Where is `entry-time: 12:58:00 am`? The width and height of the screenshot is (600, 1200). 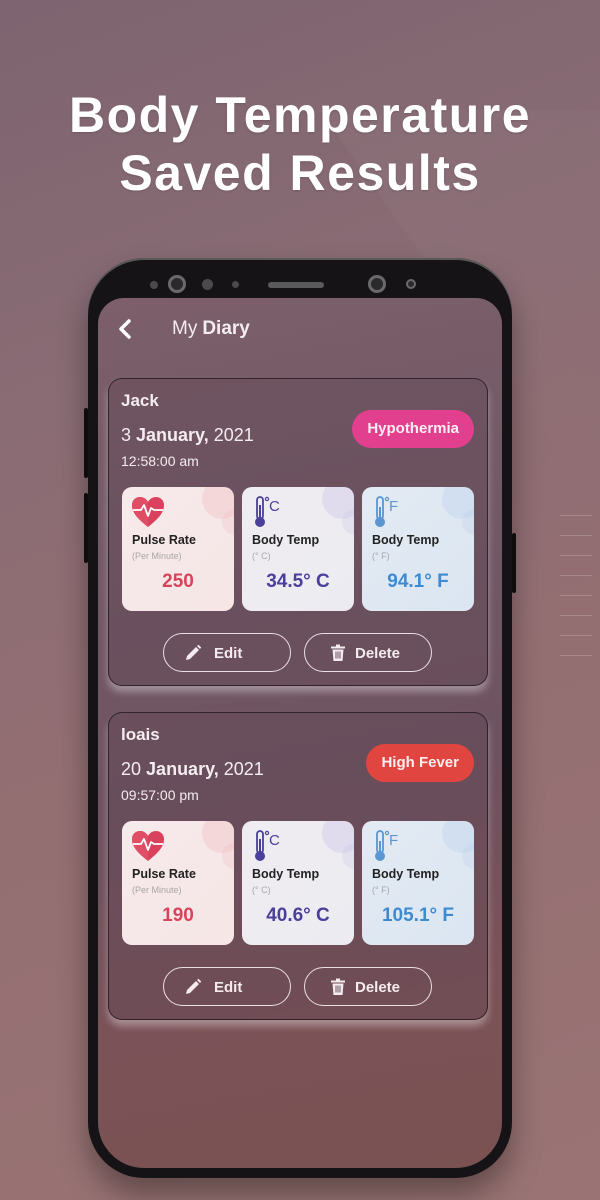
entry-time: 12:58:00 am is located at coordinates (160, 461).